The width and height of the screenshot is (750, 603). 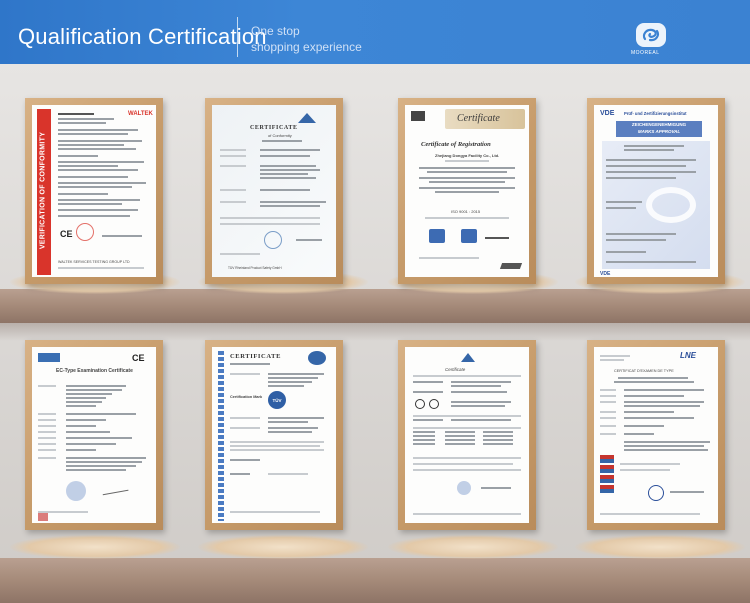 What do you see at coordinates (607, 113) in the screenshot?
I see `vde-logo: VDE` at bounding box center [607, 113].